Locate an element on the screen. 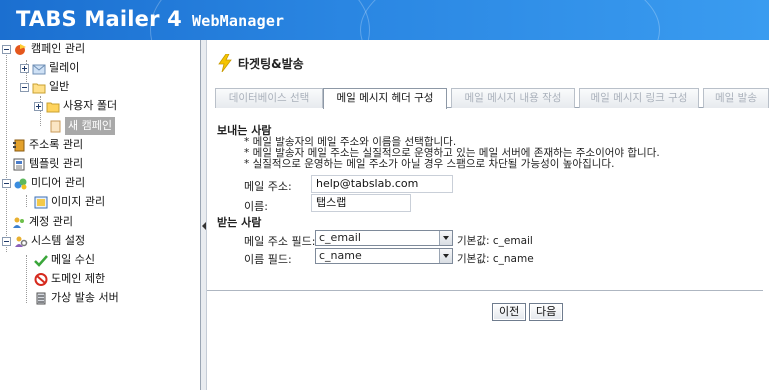 This screenshot has height=390, width=769. lightning-icon is located at coordinates (225, 63).